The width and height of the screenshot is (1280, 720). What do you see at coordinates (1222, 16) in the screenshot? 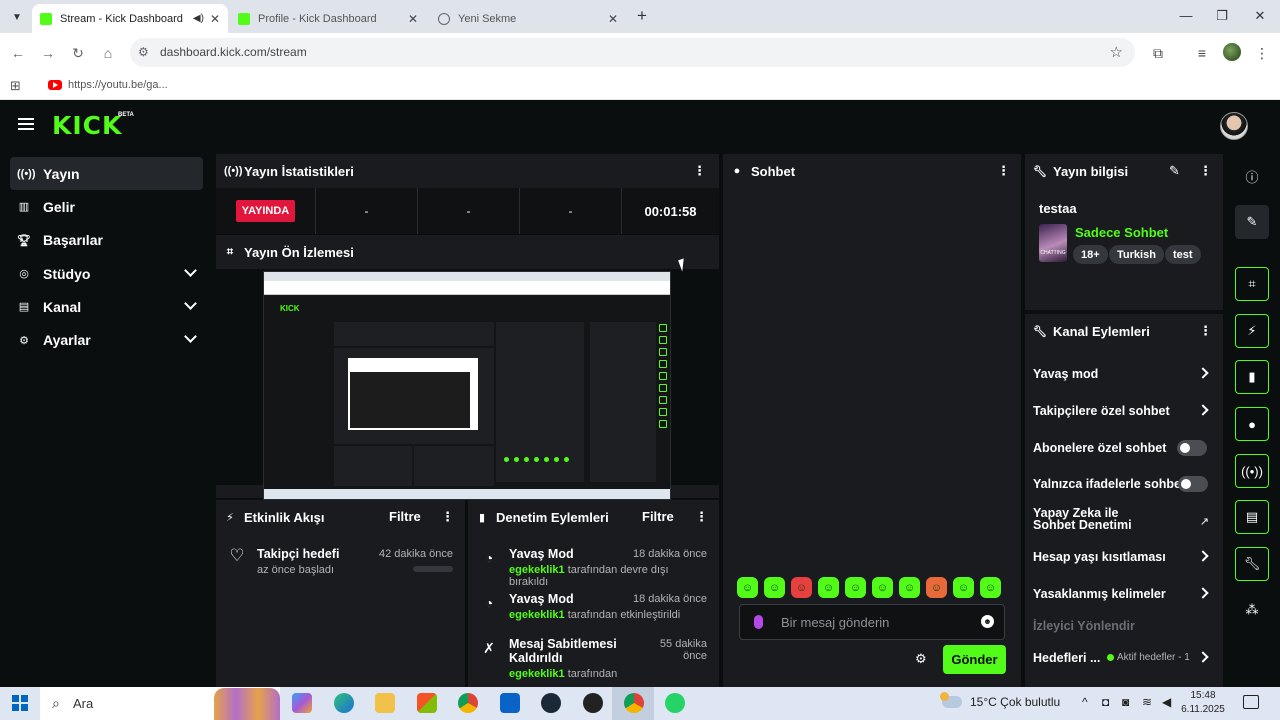
I see `maximize-icon: ❐` at bounding box center [1222, 16].